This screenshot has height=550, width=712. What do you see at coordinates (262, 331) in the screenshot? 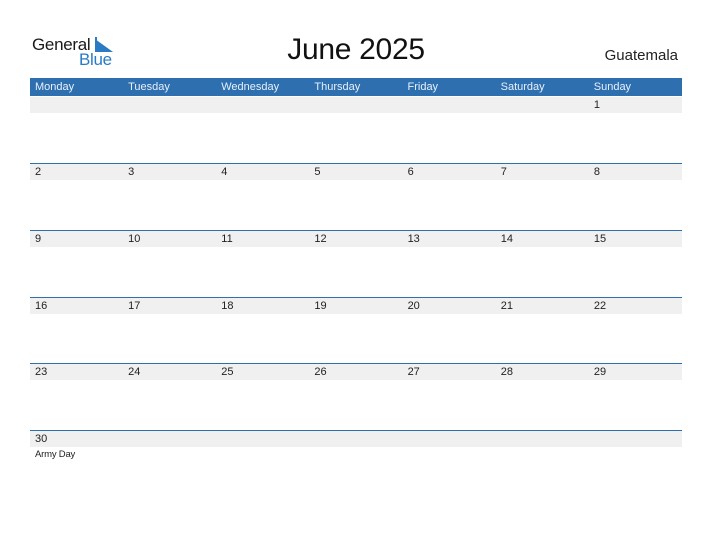
I see `day-cell: 18` at bounding box center [262, 331].